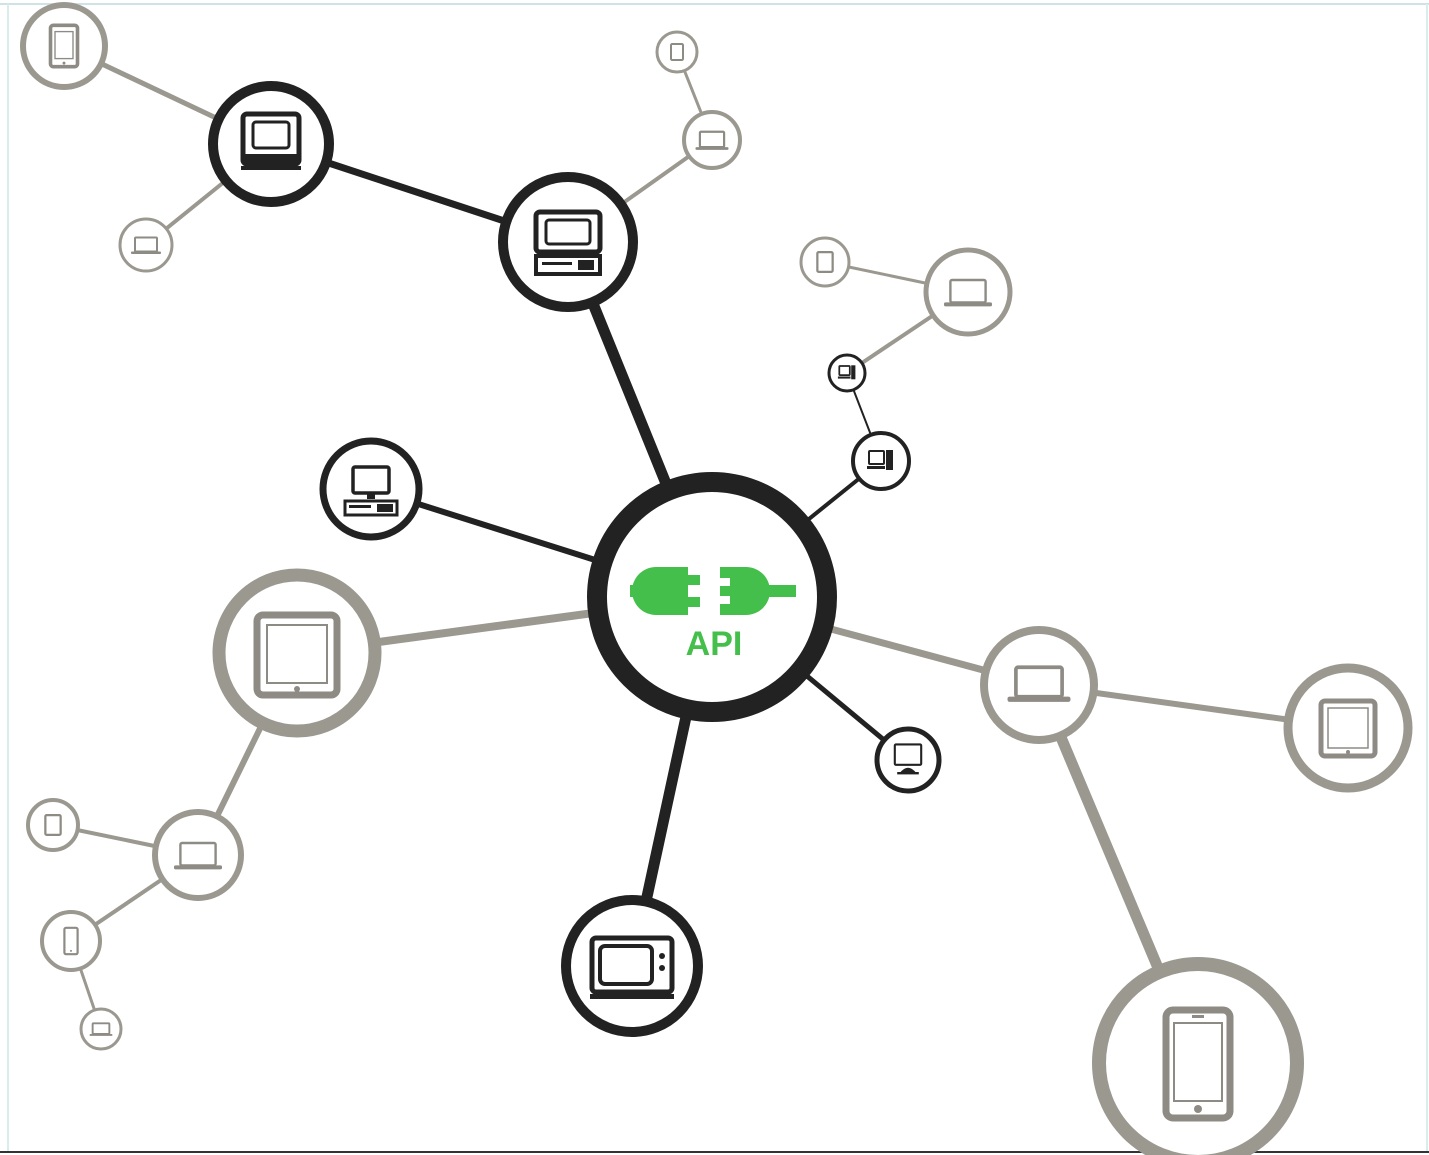 This screenshot has width=1429, height=1155. I want to click on node-laptop-lower-left, so click(198, 855).